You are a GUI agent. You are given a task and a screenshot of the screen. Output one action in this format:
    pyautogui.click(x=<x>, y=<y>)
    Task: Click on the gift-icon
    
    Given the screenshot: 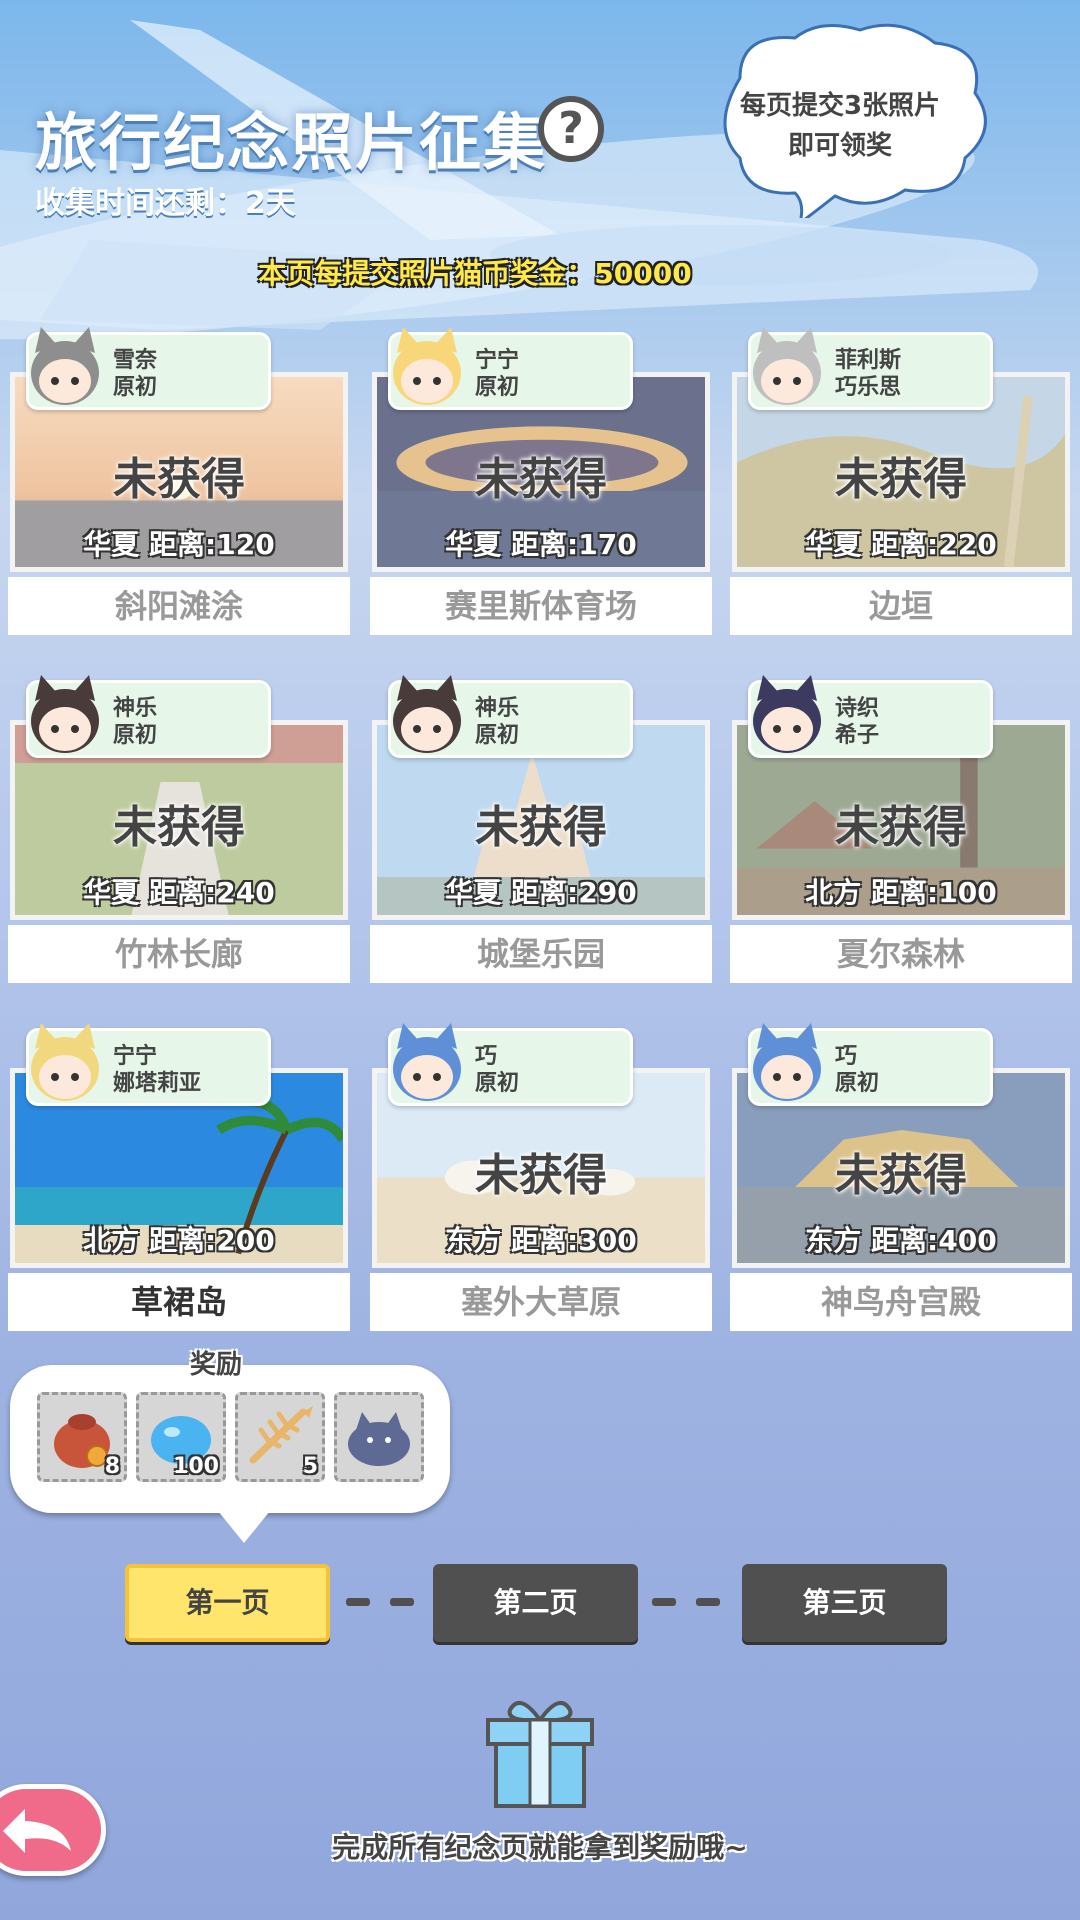 What is the action you would take?
    pyautogui.click(x=540, y=1752)
    